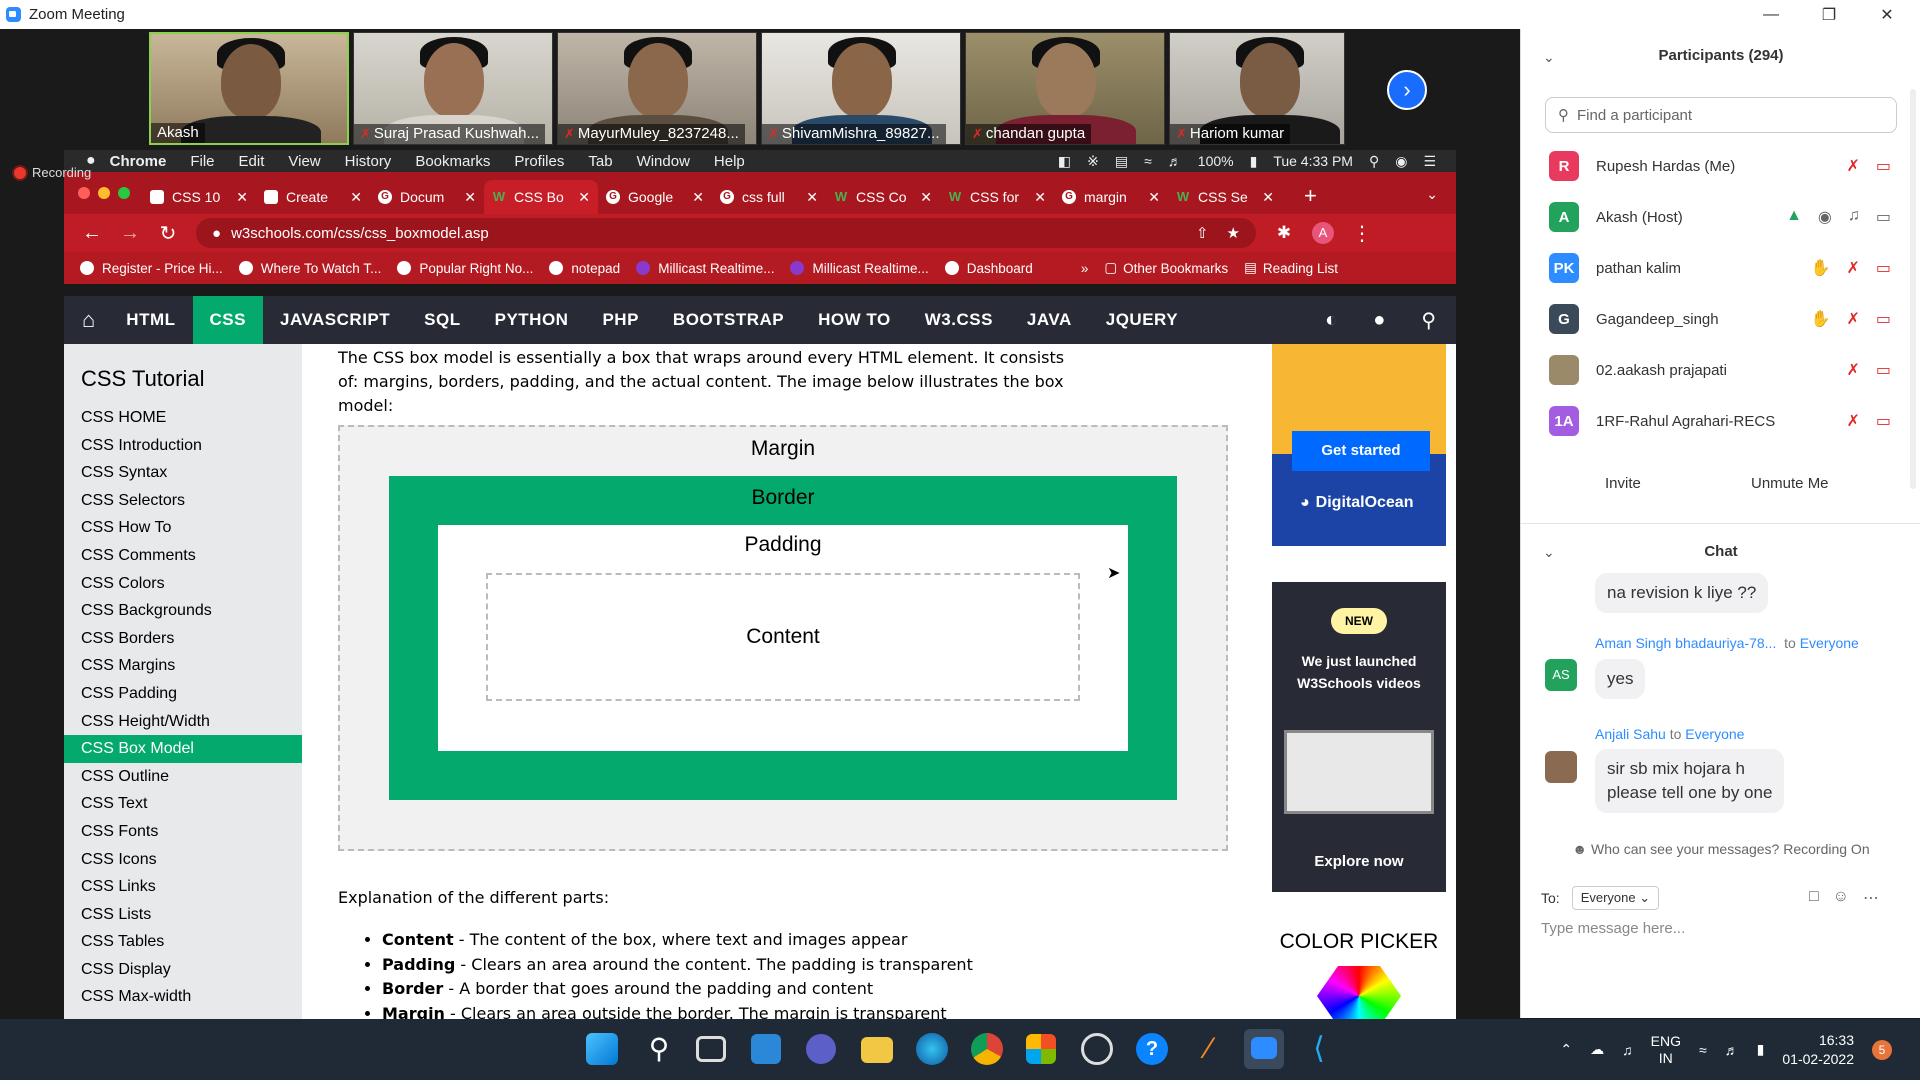 The width and height of the screenshot is (1920, 1080). What do you see at coordinates (877, 1050) in the screenshot?
I see `file-explorer-icon` at bounding box center [877, 1050].